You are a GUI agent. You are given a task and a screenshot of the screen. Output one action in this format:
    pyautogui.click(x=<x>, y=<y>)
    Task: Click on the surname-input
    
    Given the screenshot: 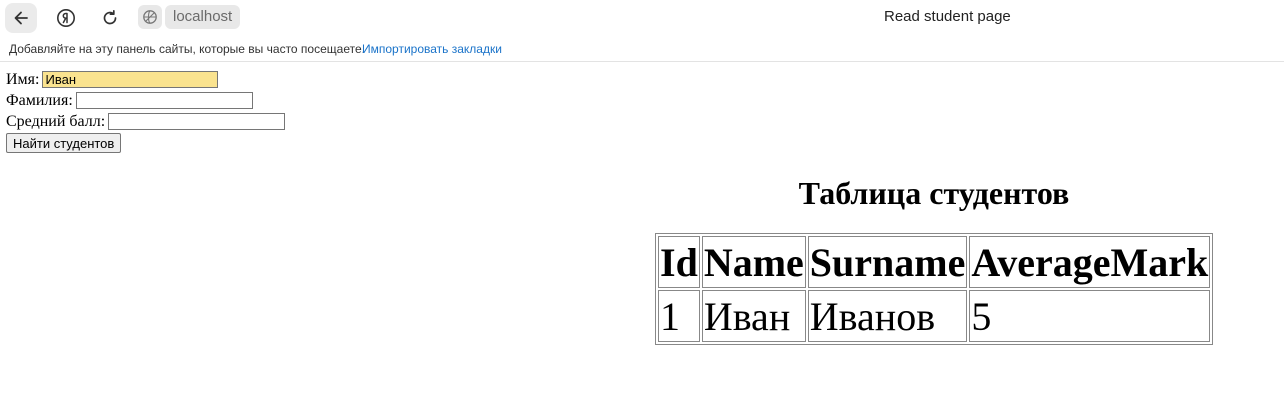 What is the action you would take?
    pyautogui.click(x=164, y=100)
    